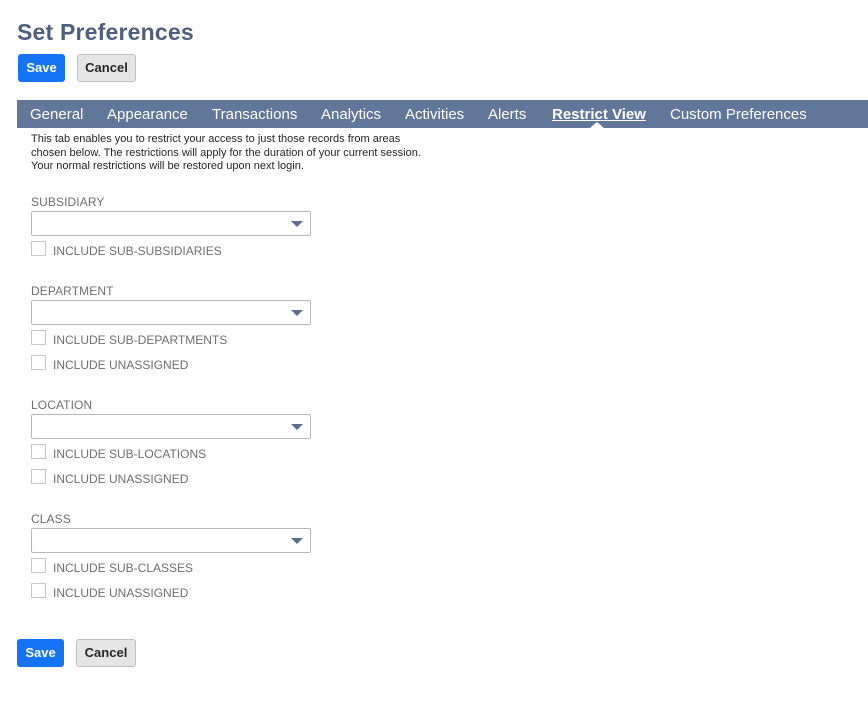 The height and width of the screenshot is (711, 868). What do you see at coordinates (62, 405) in the screenshot?
I see `location-label: LOCATION` at bounding box center [62, 405].